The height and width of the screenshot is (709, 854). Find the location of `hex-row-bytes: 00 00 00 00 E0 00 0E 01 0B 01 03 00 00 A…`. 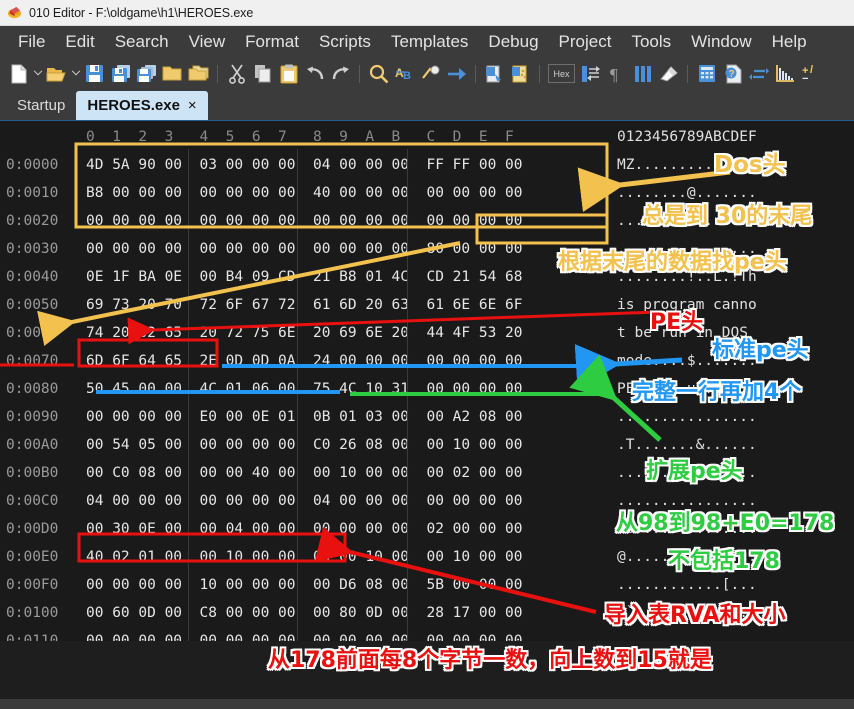

hex-row-bytes: 00 00 00 00 E0 00 0E 01 0B 01 03 00 00 A… is located at coordinates (304, 417).